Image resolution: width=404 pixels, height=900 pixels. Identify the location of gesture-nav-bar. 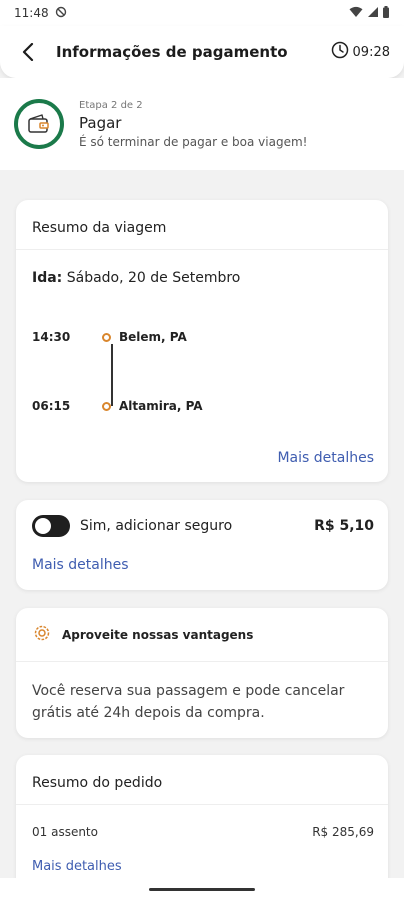
(202, 889).